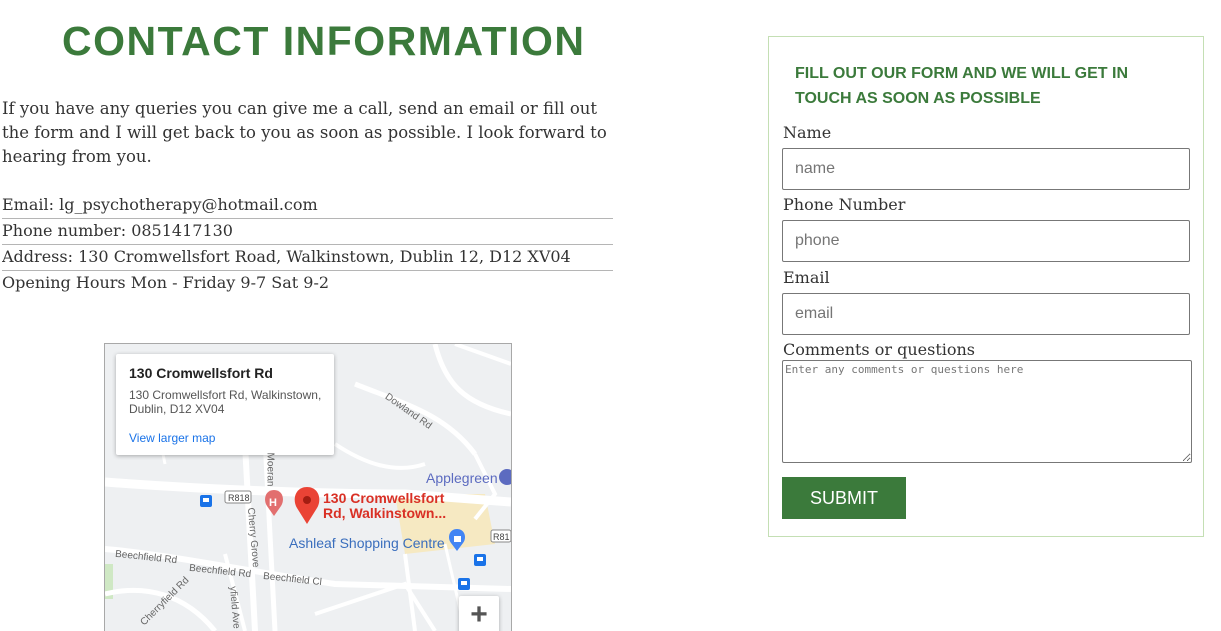 The width and height of the screenshot is (1221, 631). I want to click on view-larger-map-link: View larger map, so click(172, 438).